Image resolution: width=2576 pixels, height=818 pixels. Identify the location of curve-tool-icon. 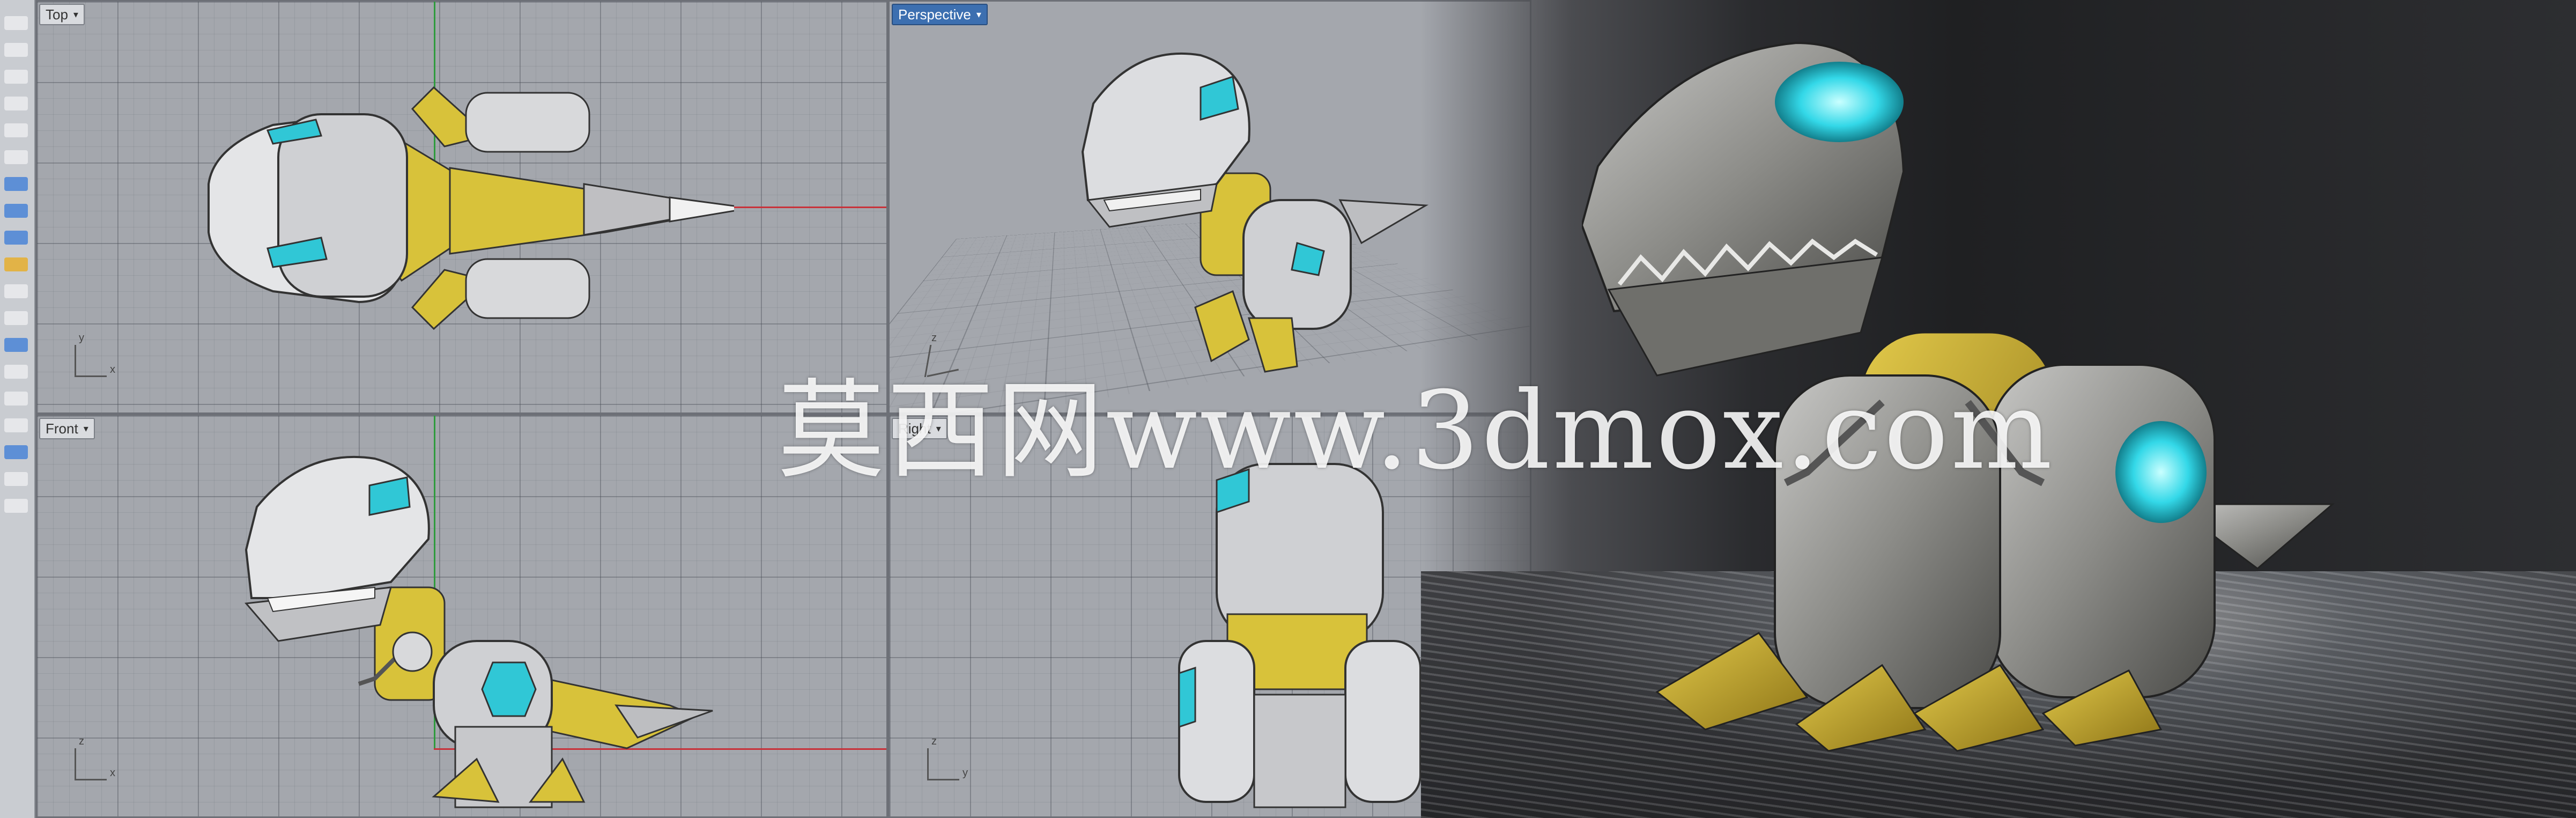
(16, 103).